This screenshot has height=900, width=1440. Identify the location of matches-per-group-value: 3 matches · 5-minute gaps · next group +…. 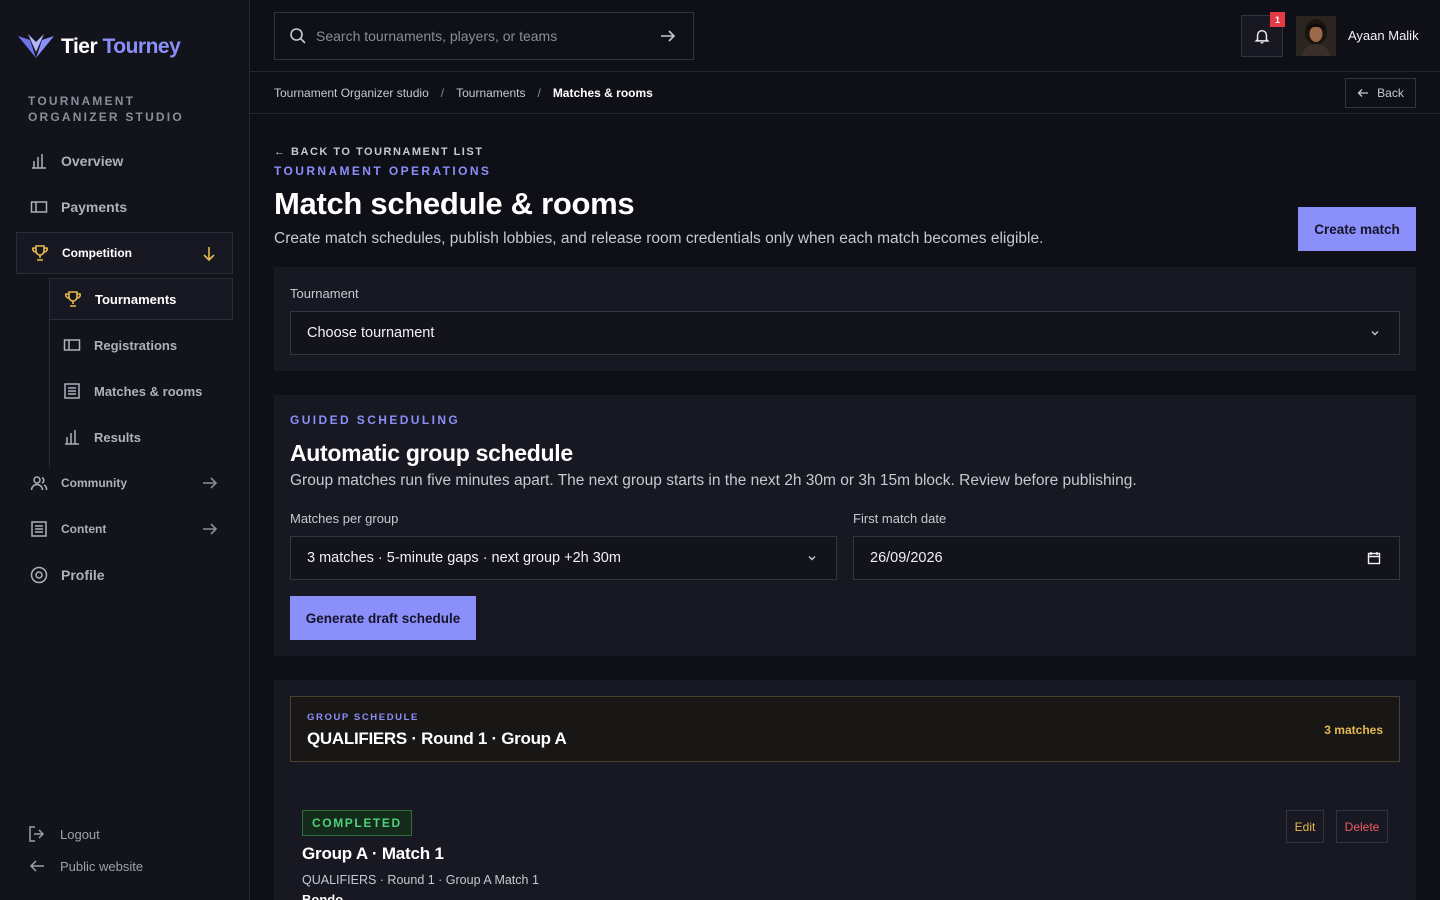
(464, 558).